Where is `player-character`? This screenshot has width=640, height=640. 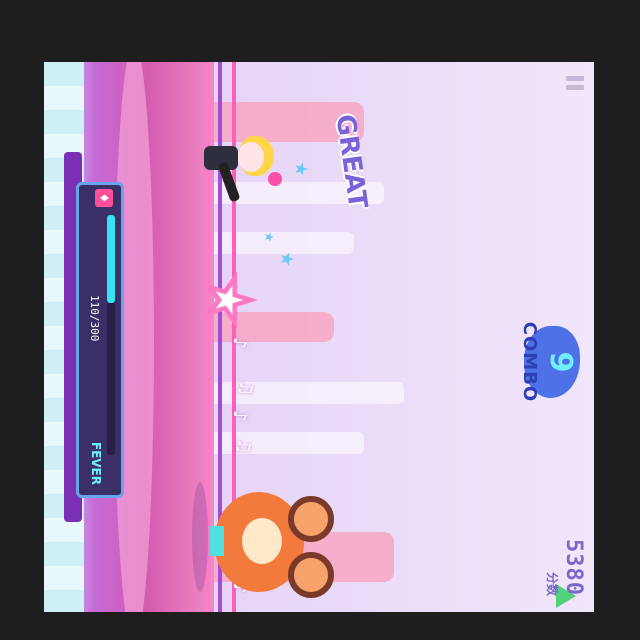
player-character is located at coordinates (234, 171).